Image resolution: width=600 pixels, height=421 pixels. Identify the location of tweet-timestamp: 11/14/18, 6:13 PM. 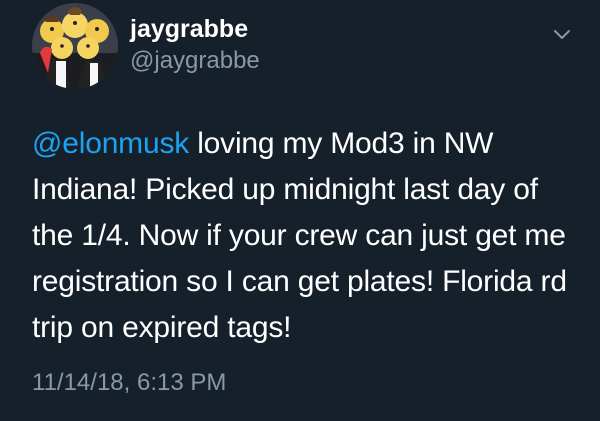
(129, 383).